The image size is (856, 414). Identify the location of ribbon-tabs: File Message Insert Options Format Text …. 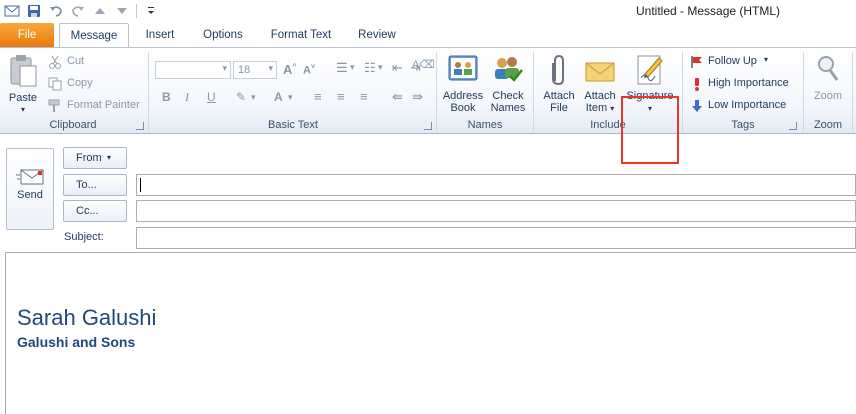
(428, 35).